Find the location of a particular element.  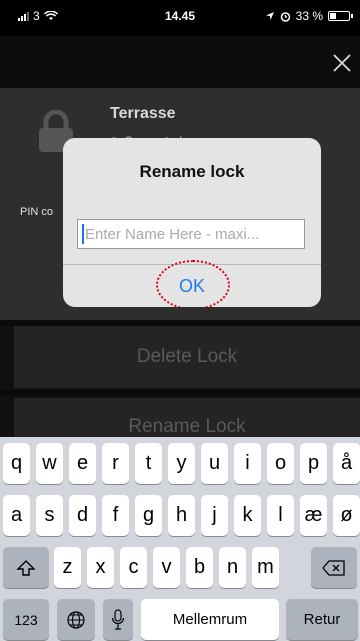

battery-percent: 33 % is located at coordinates (309, 16).